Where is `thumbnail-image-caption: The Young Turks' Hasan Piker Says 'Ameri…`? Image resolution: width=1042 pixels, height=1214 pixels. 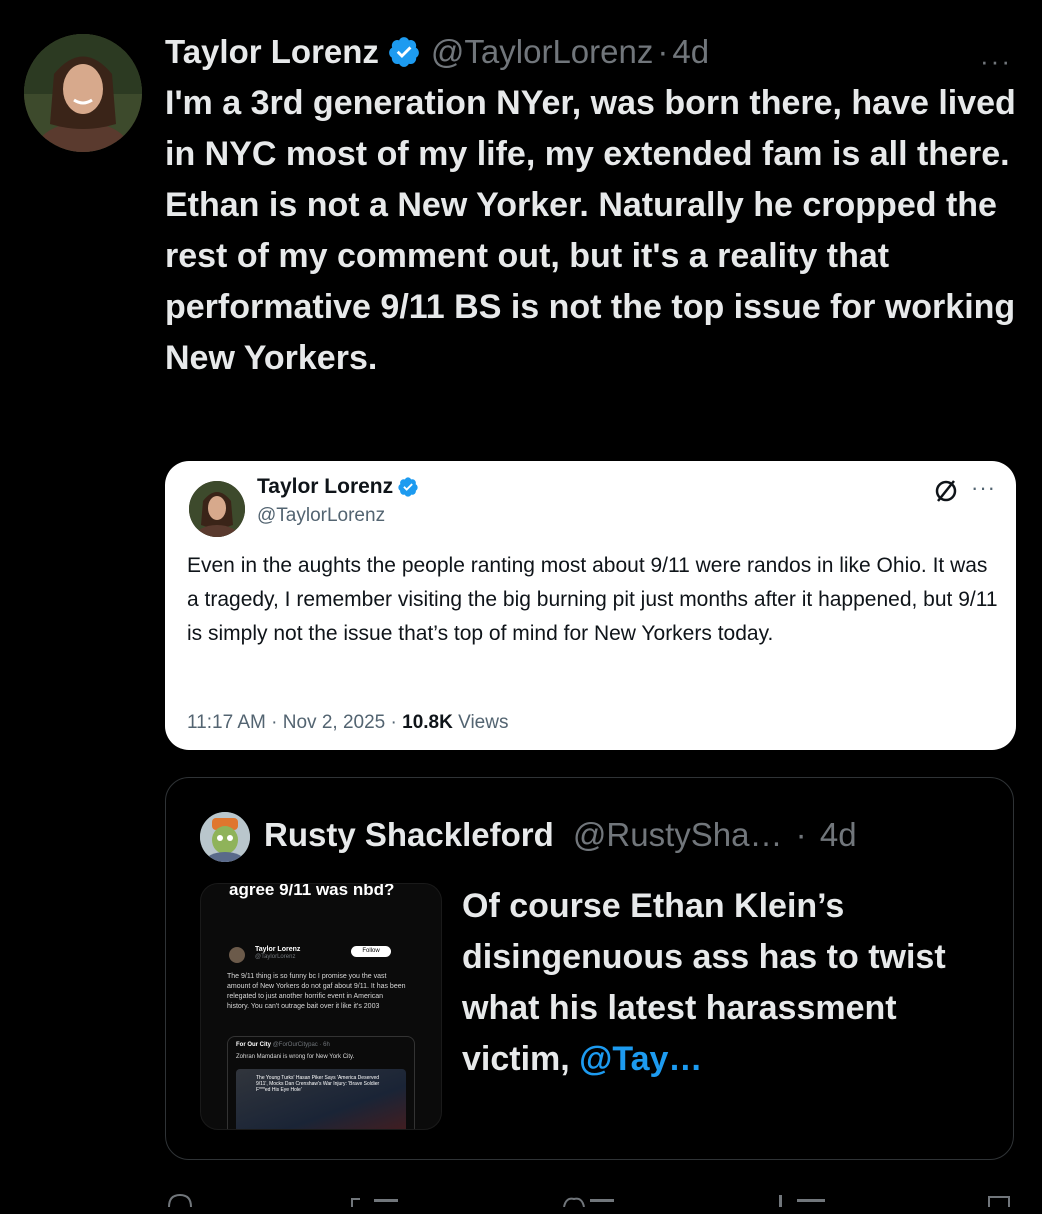 thumbnail-image-caption: The Young Turks' Hasan Piker Says 'Ameri… is located at coordinates (318, 1084).